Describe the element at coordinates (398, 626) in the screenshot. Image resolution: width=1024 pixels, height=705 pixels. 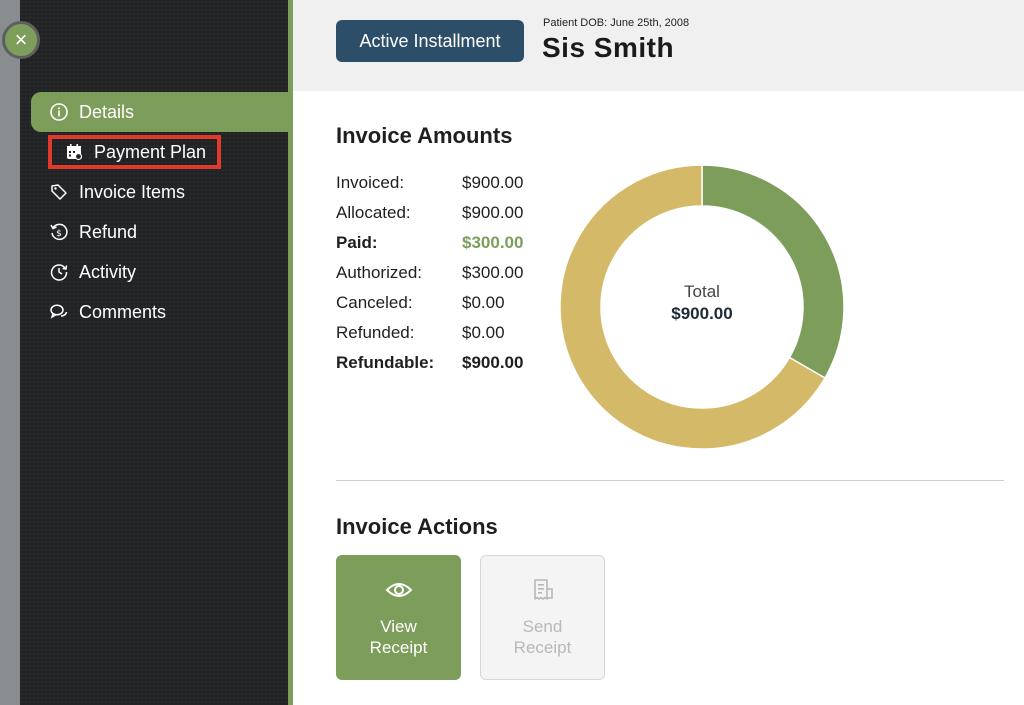
I see `view-receipt-line1: View` at that location.